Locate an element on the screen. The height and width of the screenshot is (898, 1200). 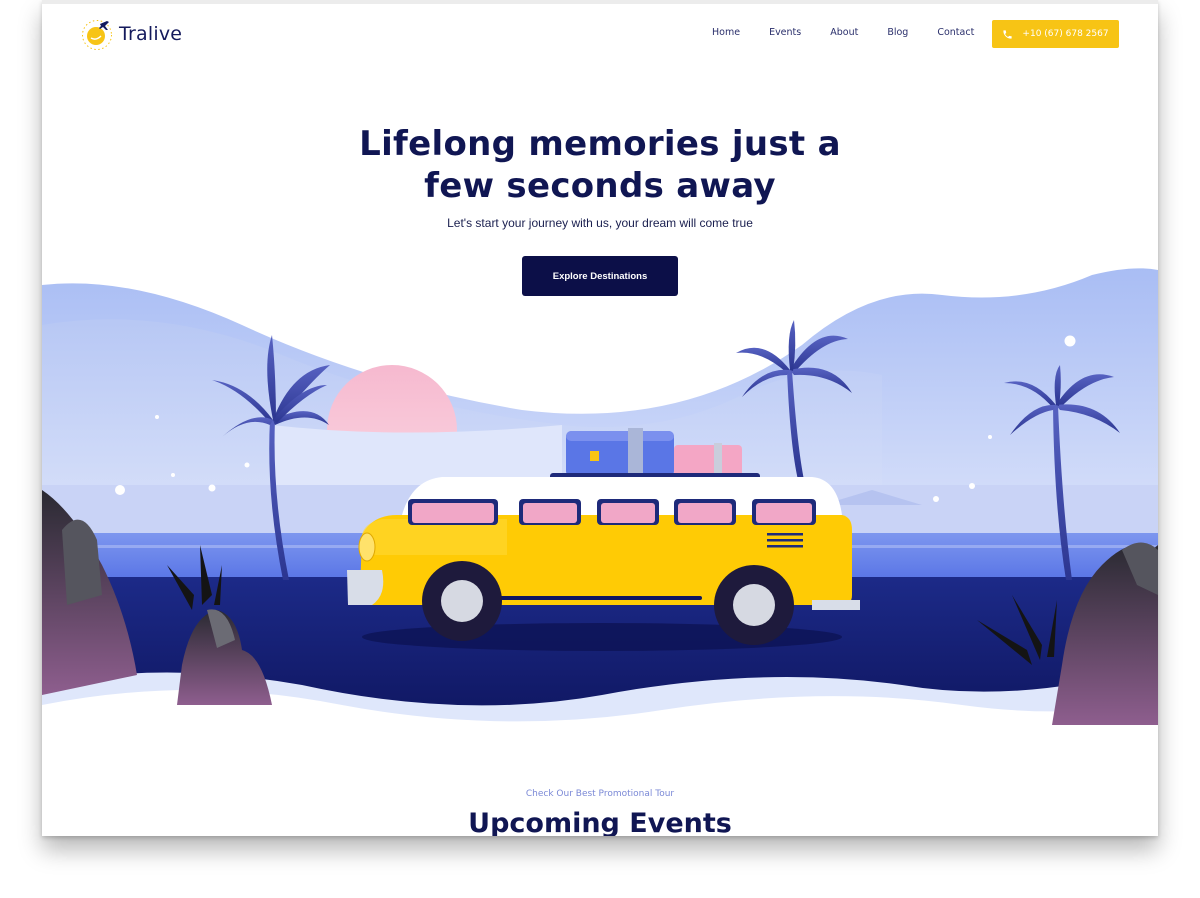
nav-about: About is located at coordinates (844, 32).